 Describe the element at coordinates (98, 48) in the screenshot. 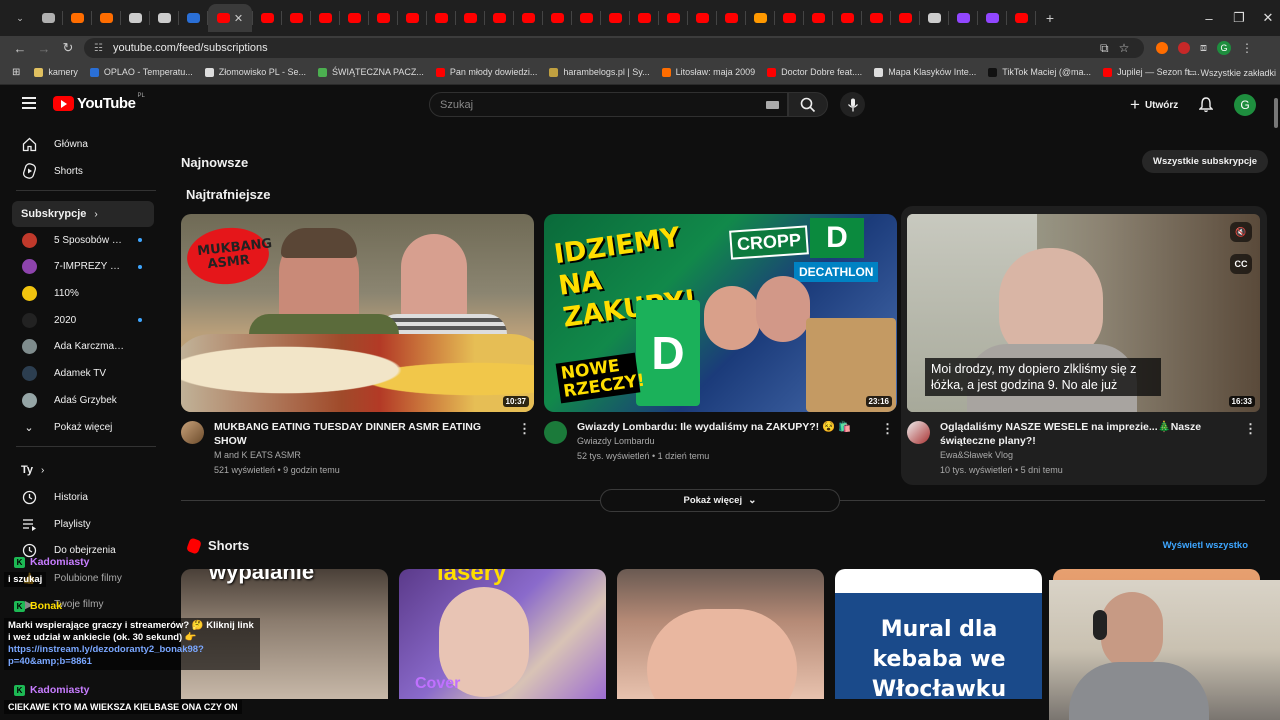

I see `site-info-icon: ☷` at that location.